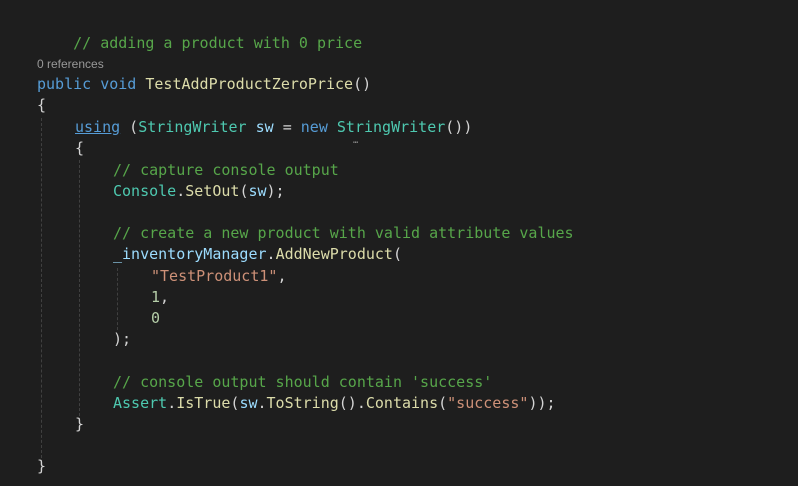 The image size is (798, 486). Describe the element at coordinates (190, 254) in the screenshot. I see `field-inventory-manager: _inventoryManager` at that location.